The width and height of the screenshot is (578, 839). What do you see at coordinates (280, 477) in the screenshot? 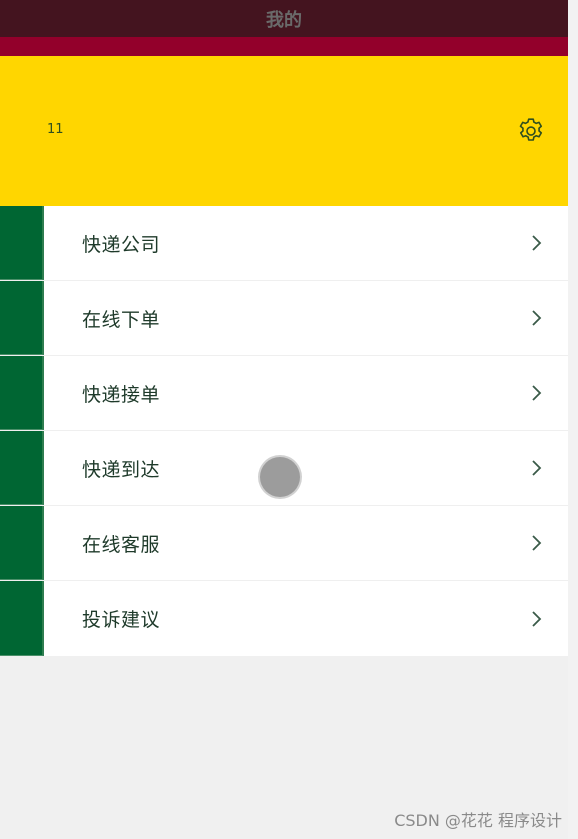
I see `touch-indicator` at bounding box center [280, 477].